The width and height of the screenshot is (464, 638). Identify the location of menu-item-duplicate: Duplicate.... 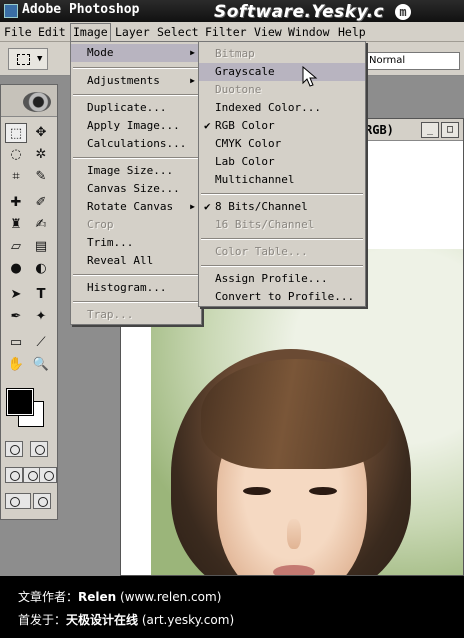
(118, 108).